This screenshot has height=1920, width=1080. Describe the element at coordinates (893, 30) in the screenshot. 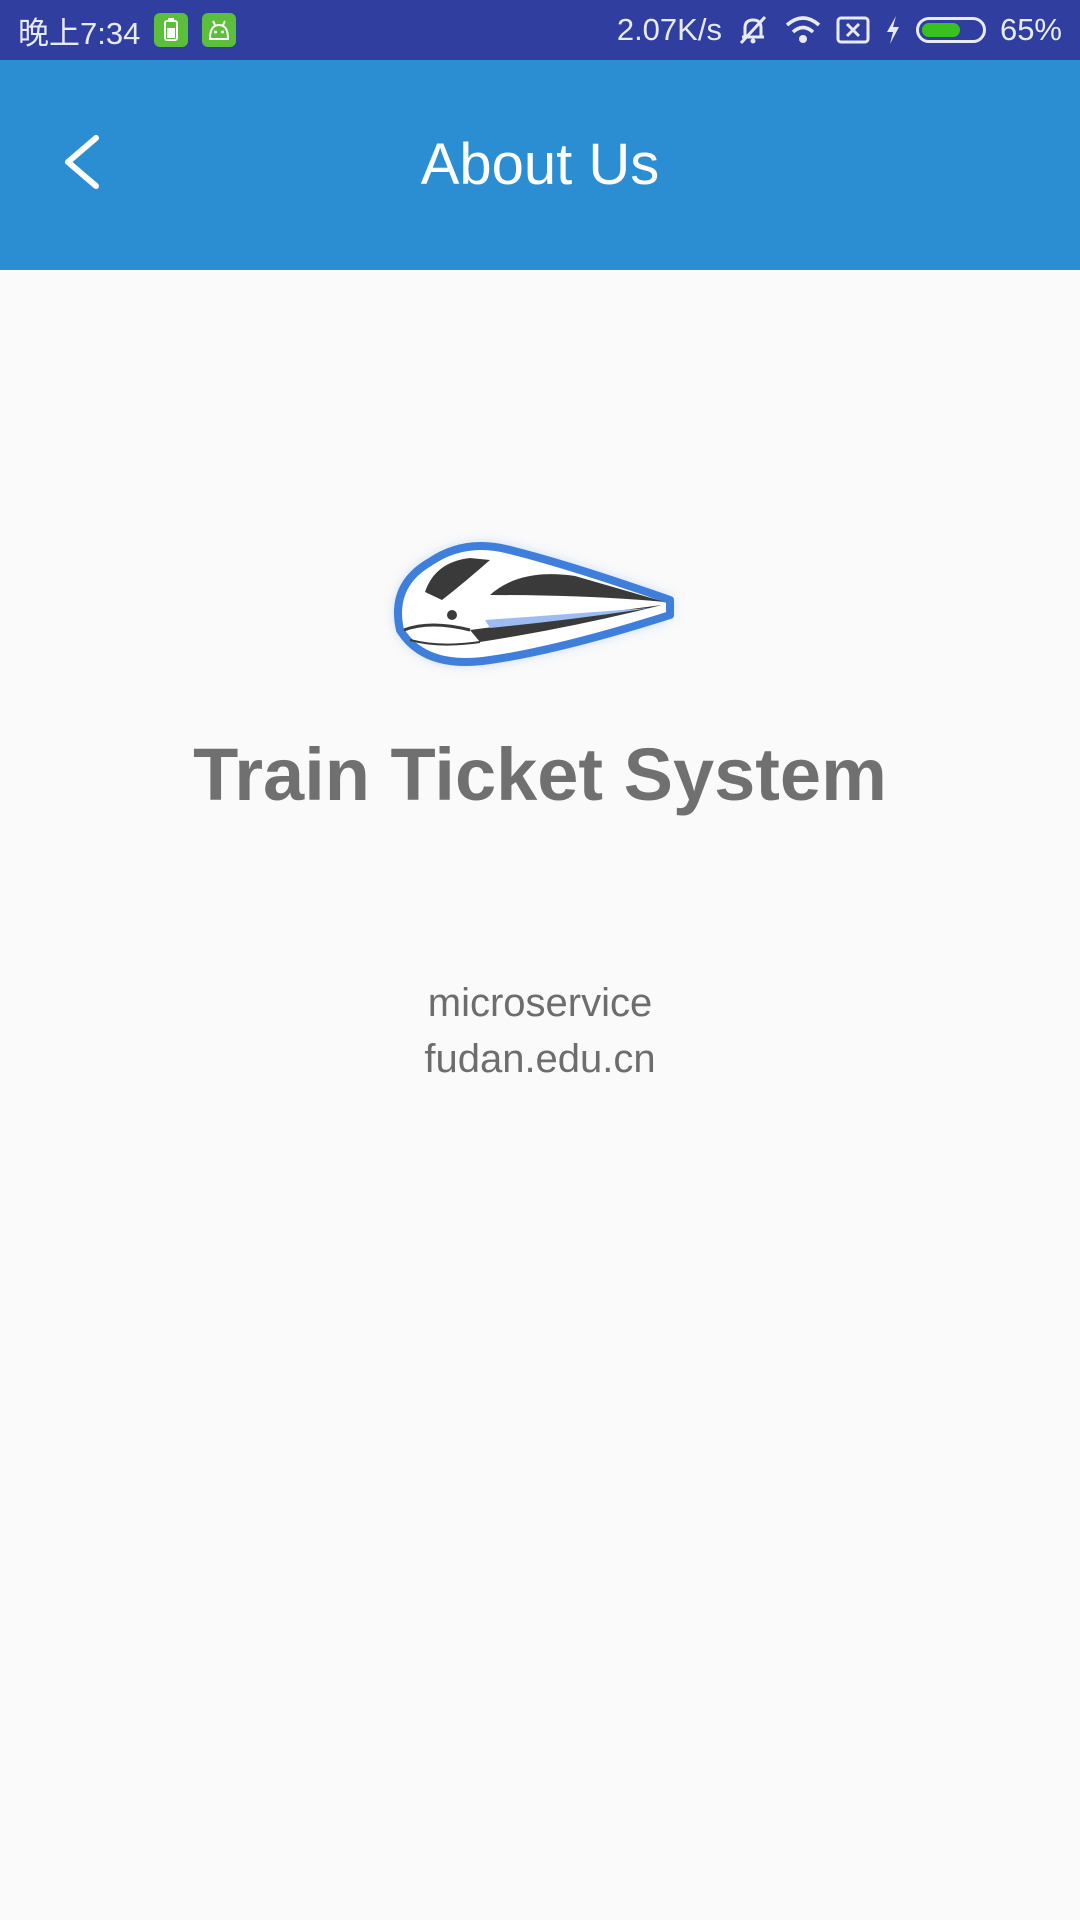

I see `charging-icon` at that location.